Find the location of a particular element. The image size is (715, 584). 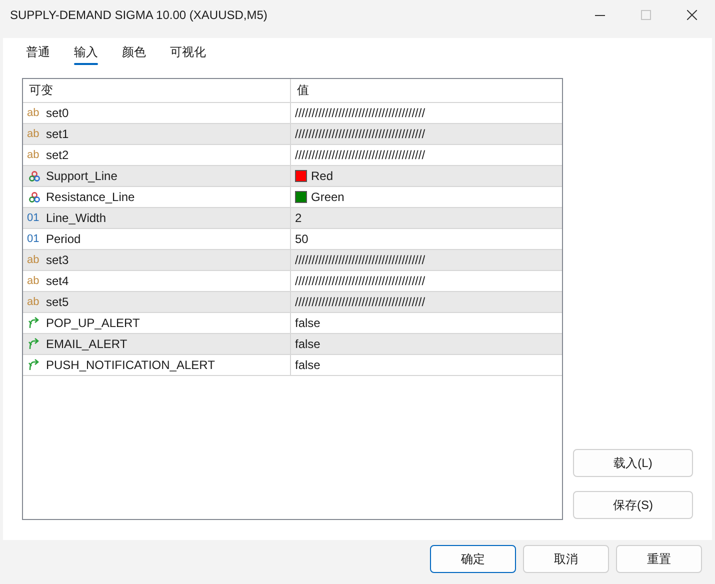

tab: 普通 is located at coordinates (38, 52).